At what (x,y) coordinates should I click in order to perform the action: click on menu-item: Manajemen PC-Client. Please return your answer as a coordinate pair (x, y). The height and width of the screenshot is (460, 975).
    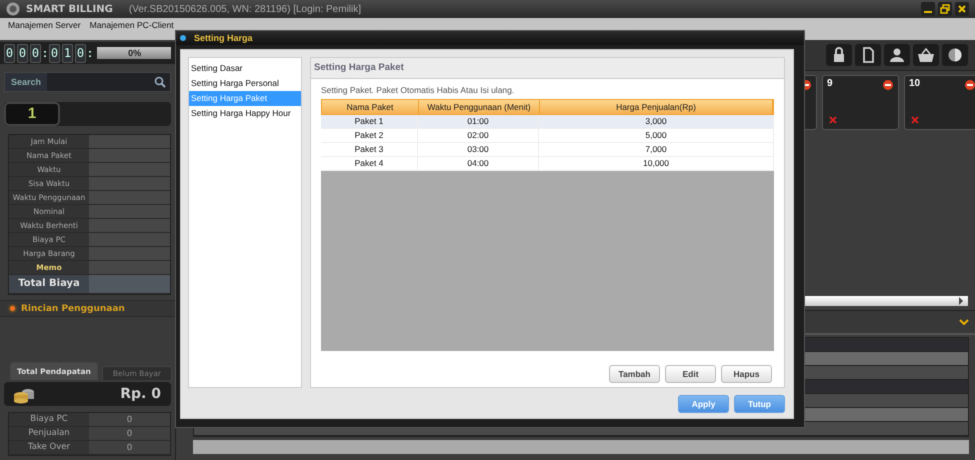
    Looking at the image, I should click on (132, 25).